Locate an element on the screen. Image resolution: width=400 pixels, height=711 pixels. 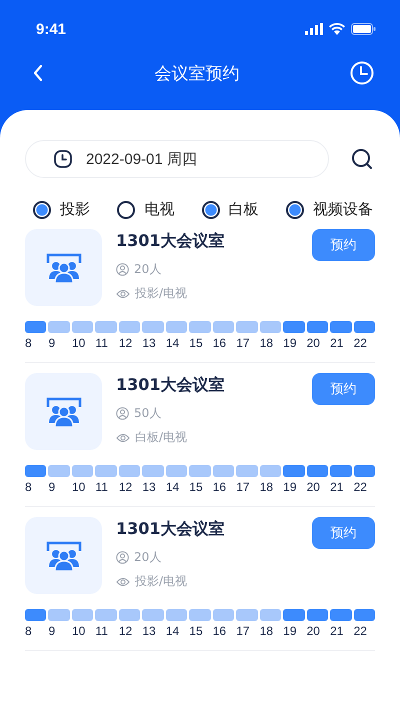
room-equipment: 投影/电视 is located at coordinates (161, 581).